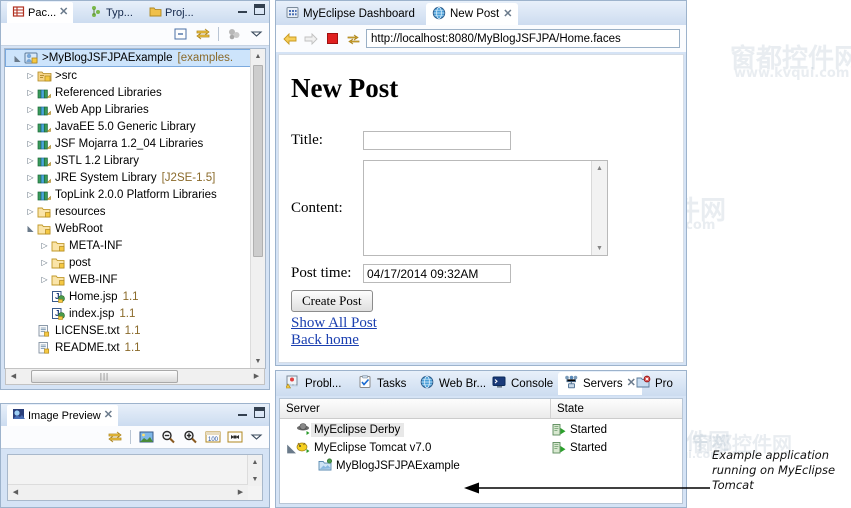 The width and height of the screenshot is (851, 508). I want to click on refresh-icon, so click(353, 39).